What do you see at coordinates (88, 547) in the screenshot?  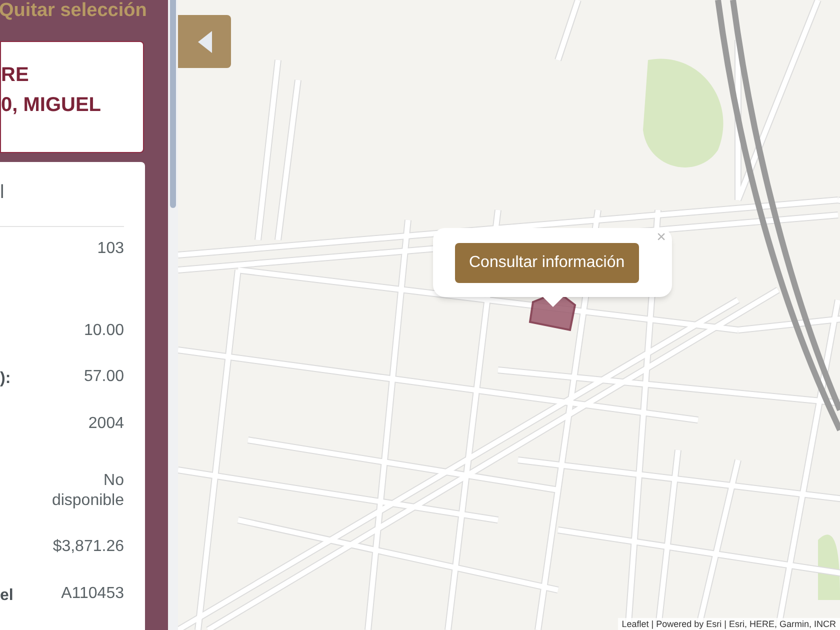 I see `field-value: $3,871.26` at bounding box center [88, 547].